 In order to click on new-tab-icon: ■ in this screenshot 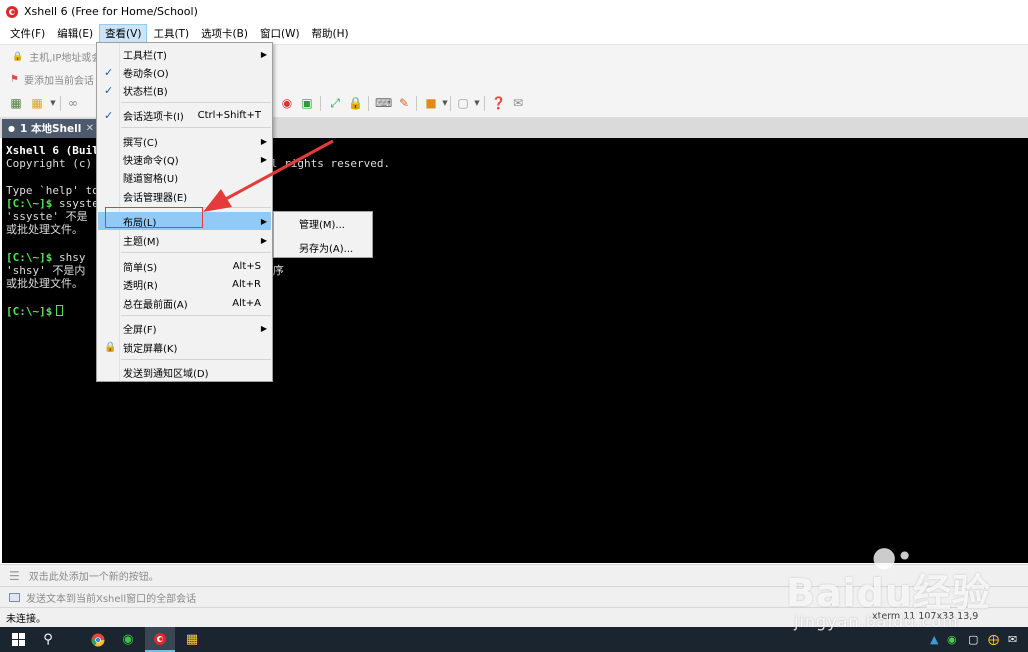, I will do `click(431, 103)`.